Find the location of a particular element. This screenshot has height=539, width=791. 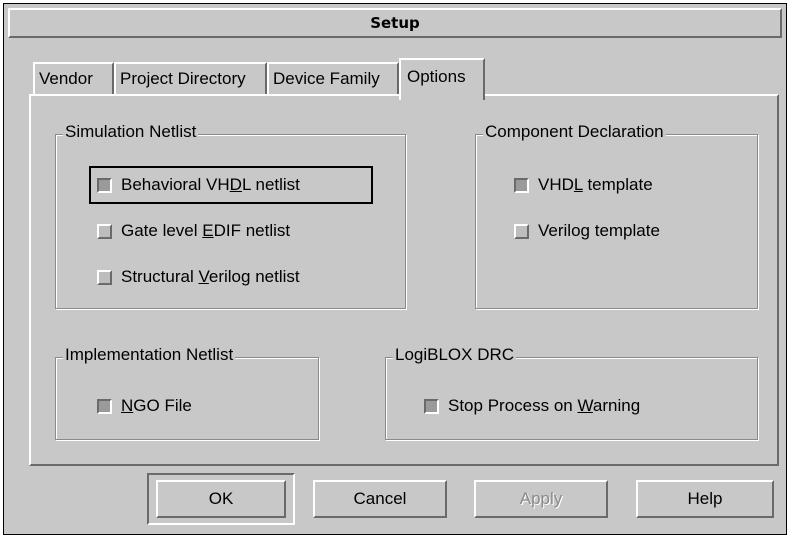

implementation-netlist-group: Implementation Netlist NGO File is located at coordinates (187, 392).